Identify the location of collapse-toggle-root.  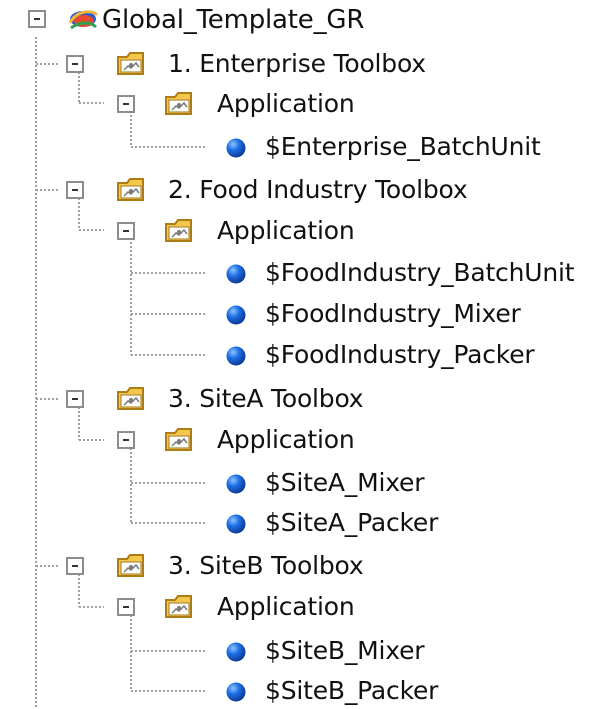
(37, 19).